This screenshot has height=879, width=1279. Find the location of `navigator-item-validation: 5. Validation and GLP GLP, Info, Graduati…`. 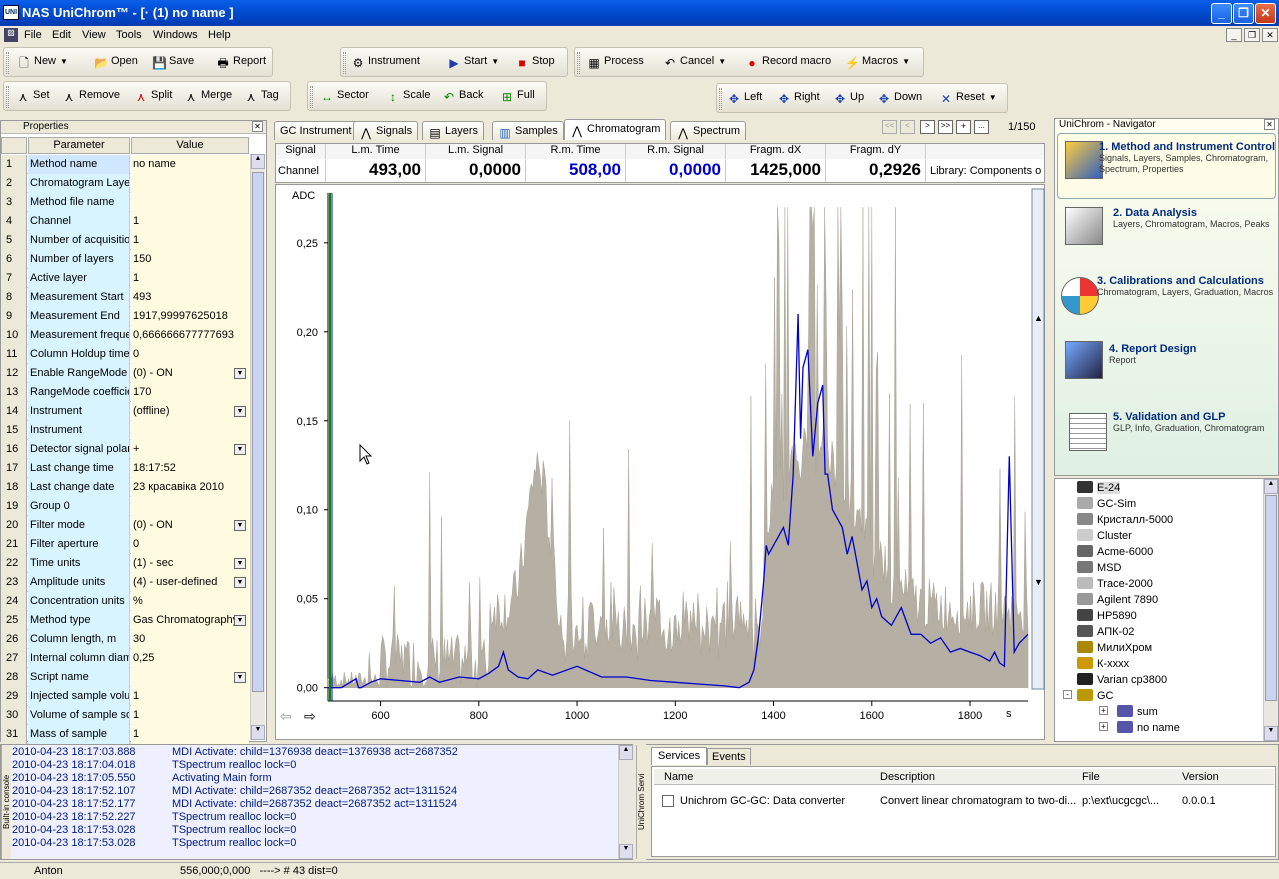

navigator-item-validation: 5. Validation and GLP GLP, Info, Graduati… is located at coordinates (1193, 422).